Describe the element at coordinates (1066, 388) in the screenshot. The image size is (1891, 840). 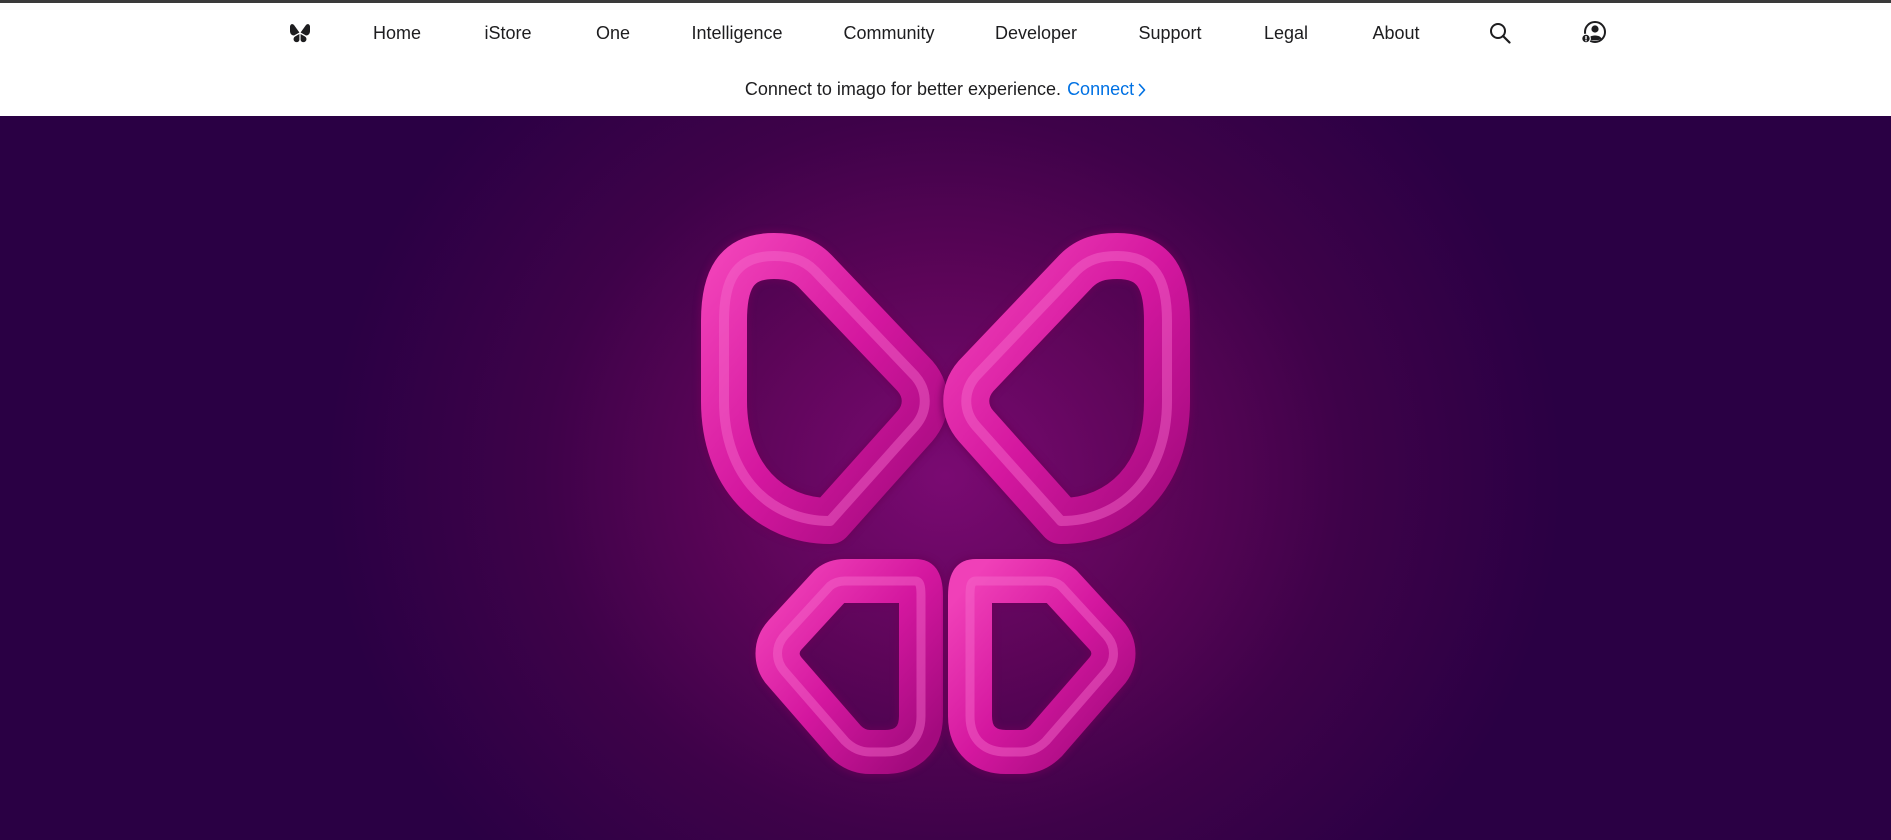
I see `butterfly-wing-upper-right` at that location.